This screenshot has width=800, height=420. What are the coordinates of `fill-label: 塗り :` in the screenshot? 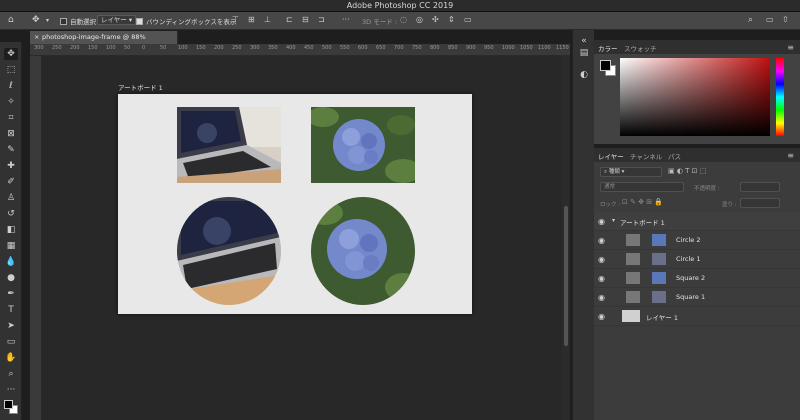 It's located at (729, 205).